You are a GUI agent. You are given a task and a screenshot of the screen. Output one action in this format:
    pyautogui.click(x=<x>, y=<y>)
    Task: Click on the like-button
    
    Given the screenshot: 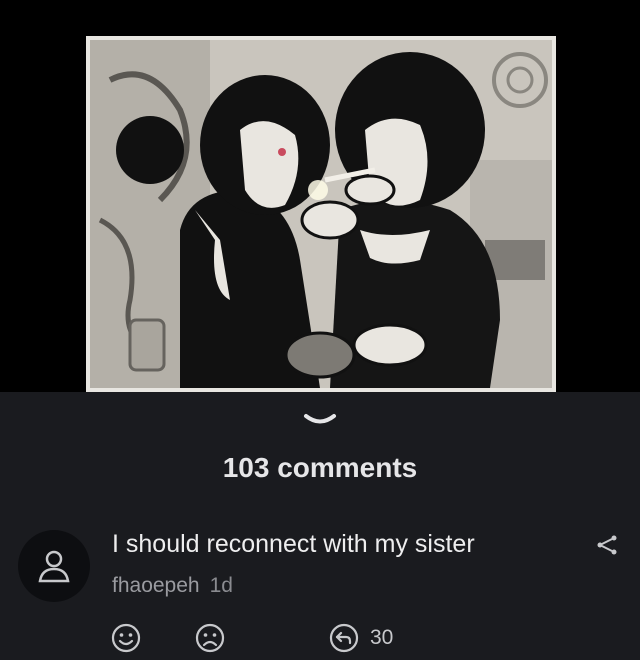 What is the action you would take?
    pyautogui.click(x=126, y=638)
    